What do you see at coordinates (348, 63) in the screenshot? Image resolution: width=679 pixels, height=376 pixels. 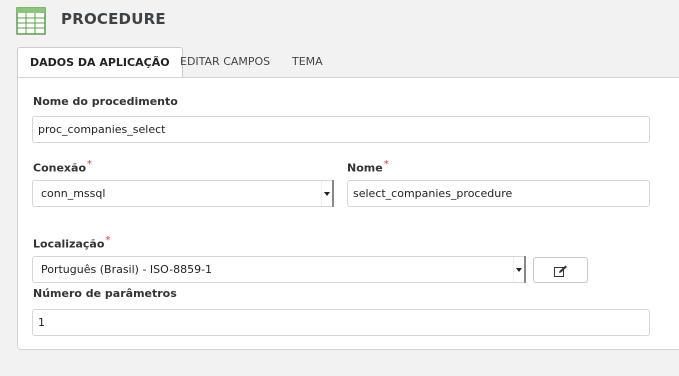 I see `tab-bar: DADOS DA APLICAÇÃO EDITAR CAMPOS TEMA` at bounding box center [348, 63].